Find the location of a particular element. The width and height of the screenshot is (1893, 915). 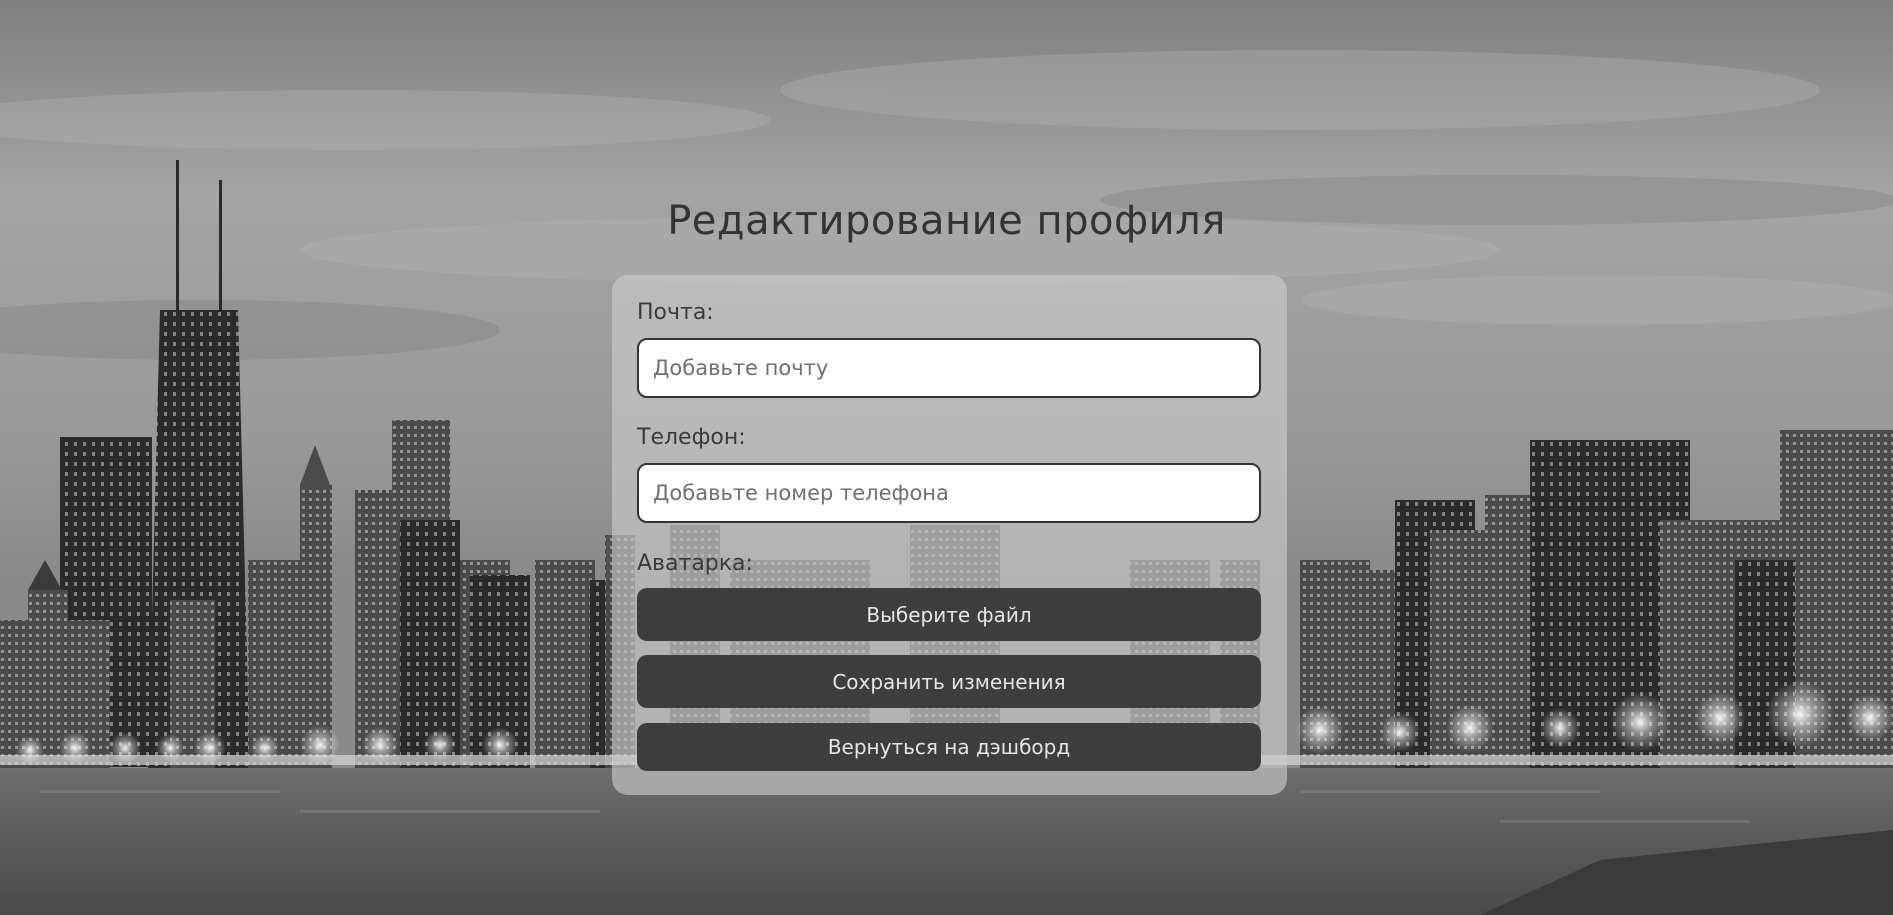

phone-input is located at coordinates (949, 493).